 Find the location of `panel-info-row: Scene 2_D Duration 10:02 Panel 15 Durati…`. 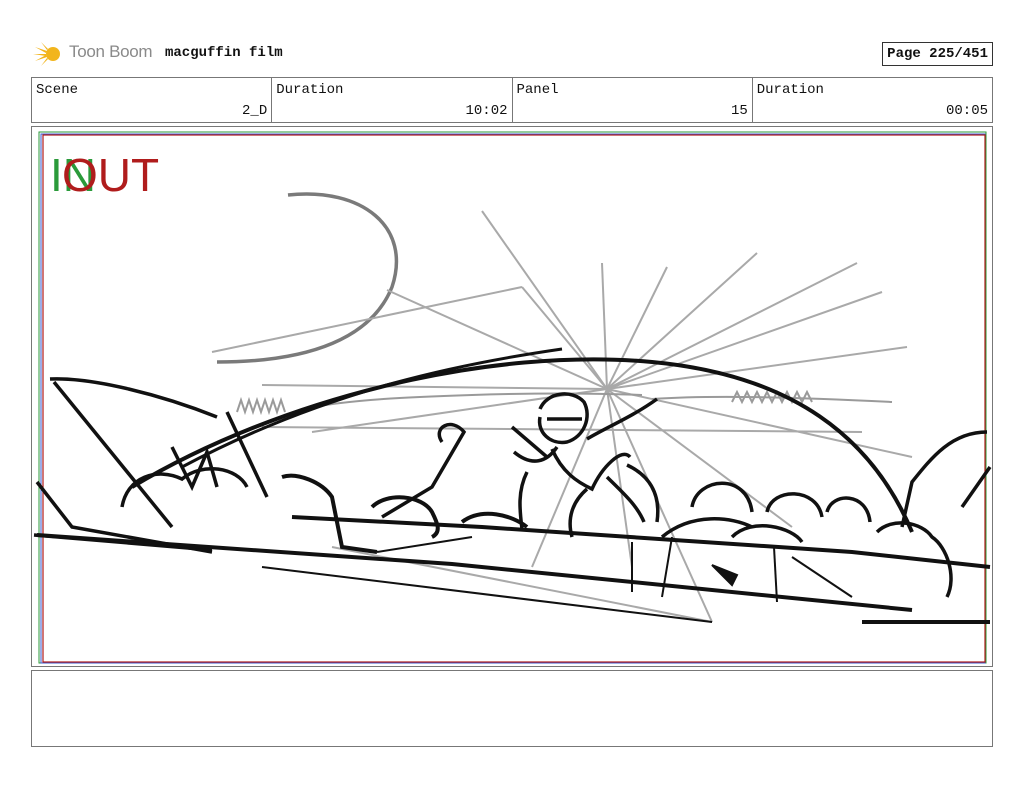

panel-info-row: Scene 2_D Duration 10:02 Panel 15 Durati… is located at coordinates (512, 100).